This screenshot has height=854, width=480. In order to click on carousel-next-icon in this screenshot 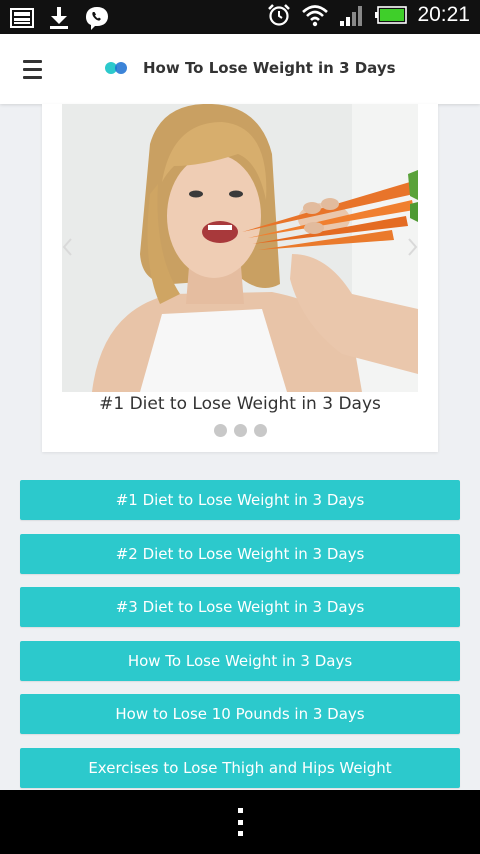, I will do `click(412, 247)`.